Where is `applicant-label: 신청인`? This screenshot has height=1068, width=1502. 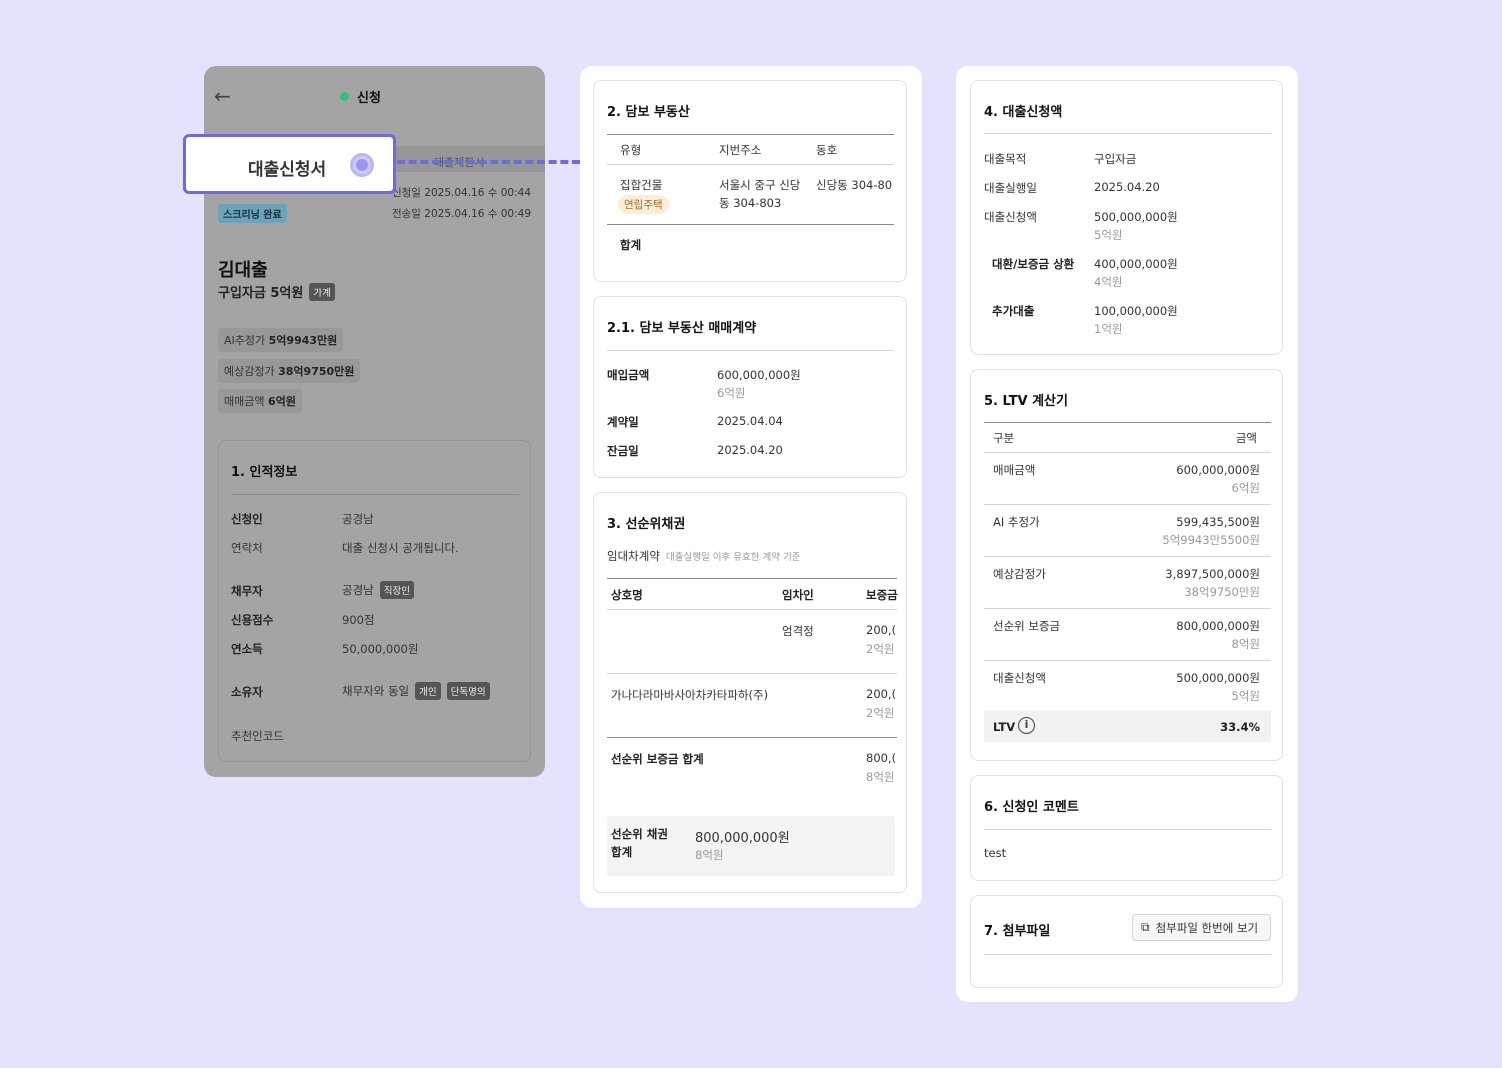
applicant-label: 신청인 is located at coordinates (247, 519).